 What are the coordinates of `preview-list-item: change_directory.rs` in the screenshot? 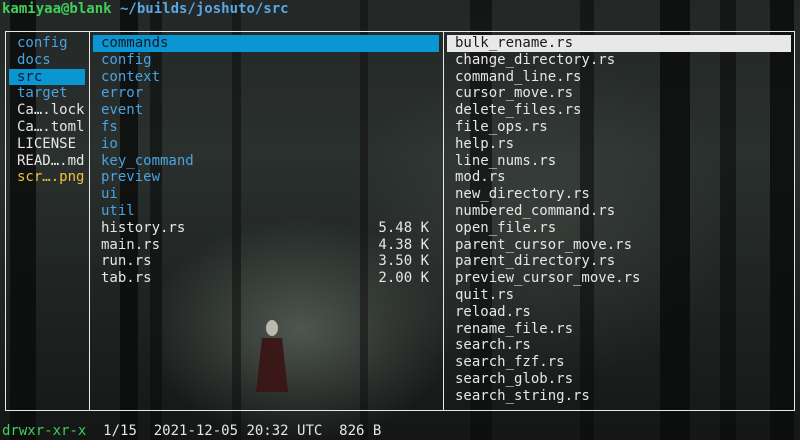 It's located at (619, 60).